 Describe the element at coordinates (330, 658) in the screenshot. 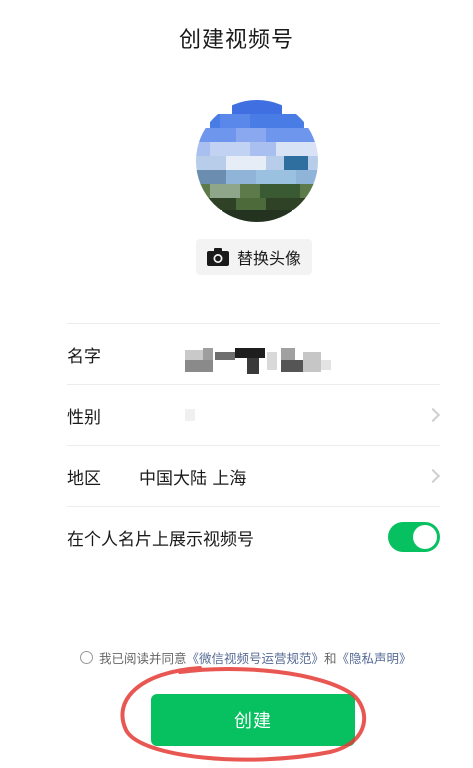

I see `agreement-conjunction: 和` at that location.